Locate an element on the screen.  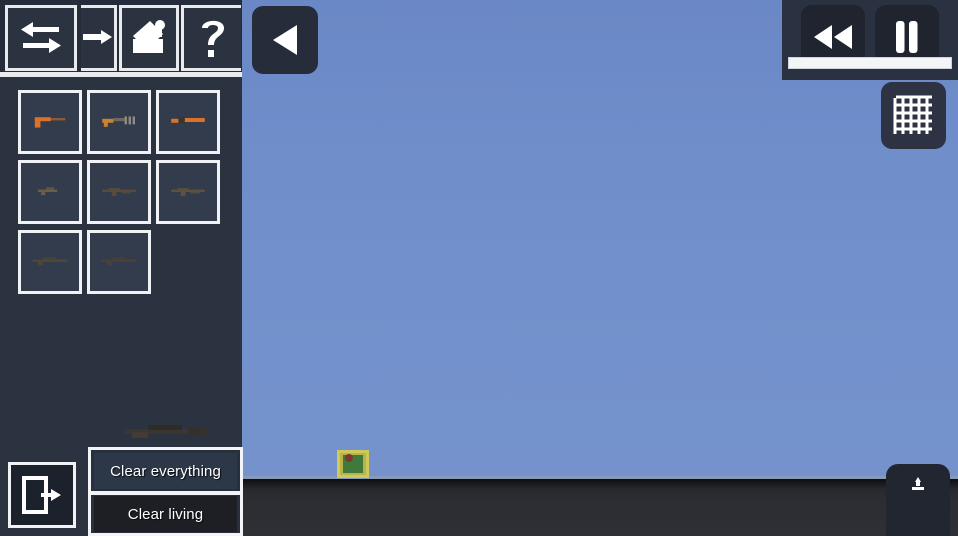
loose-weapon-sprite is located at coordinates (166, 430).